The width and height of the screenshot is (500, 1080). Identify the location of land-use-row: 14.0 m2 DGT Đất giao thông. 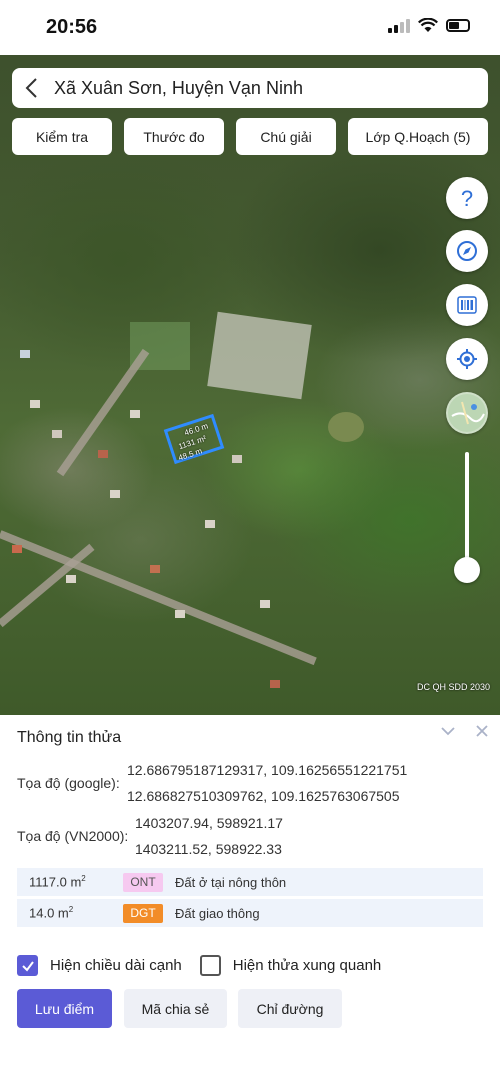
(250, 913).